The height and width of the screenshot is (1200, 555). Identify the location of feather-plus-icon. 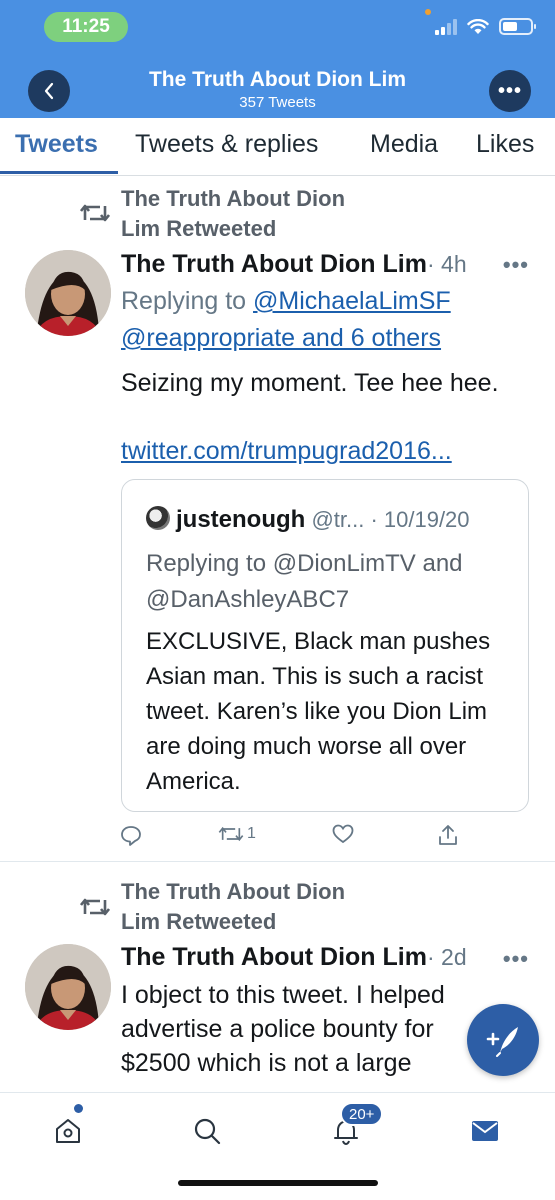
(502, 1042).